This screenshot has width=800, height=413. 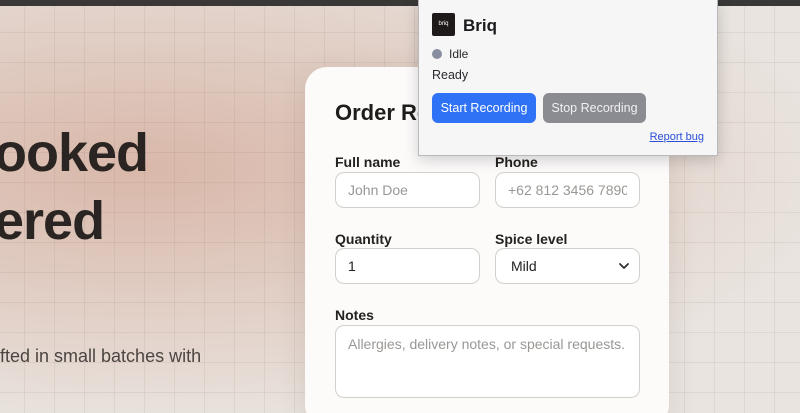 What do you see at coordinates (354, 315) in the screenshot?
I see `notes-label: Notes` at bounding box center [354, 315].